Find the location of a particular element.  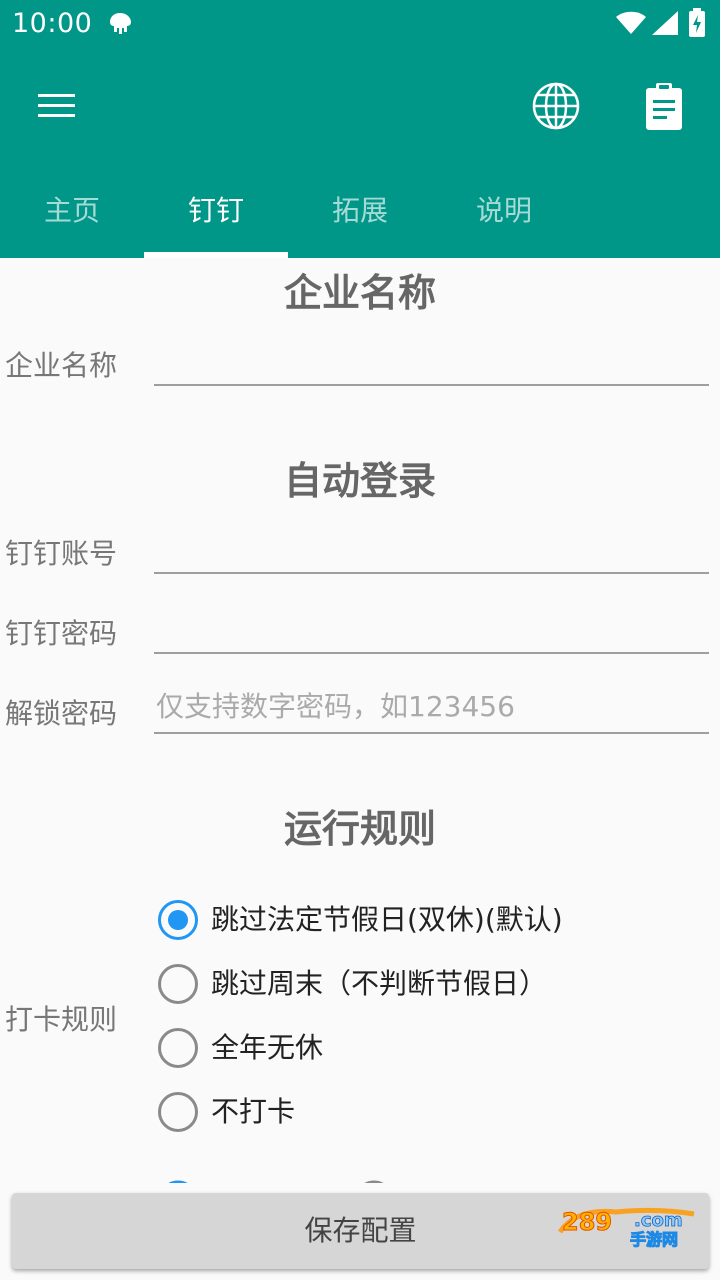

unlock-password-input: 仅支持数字密码，如123456 is located at coordinates (431, 709).